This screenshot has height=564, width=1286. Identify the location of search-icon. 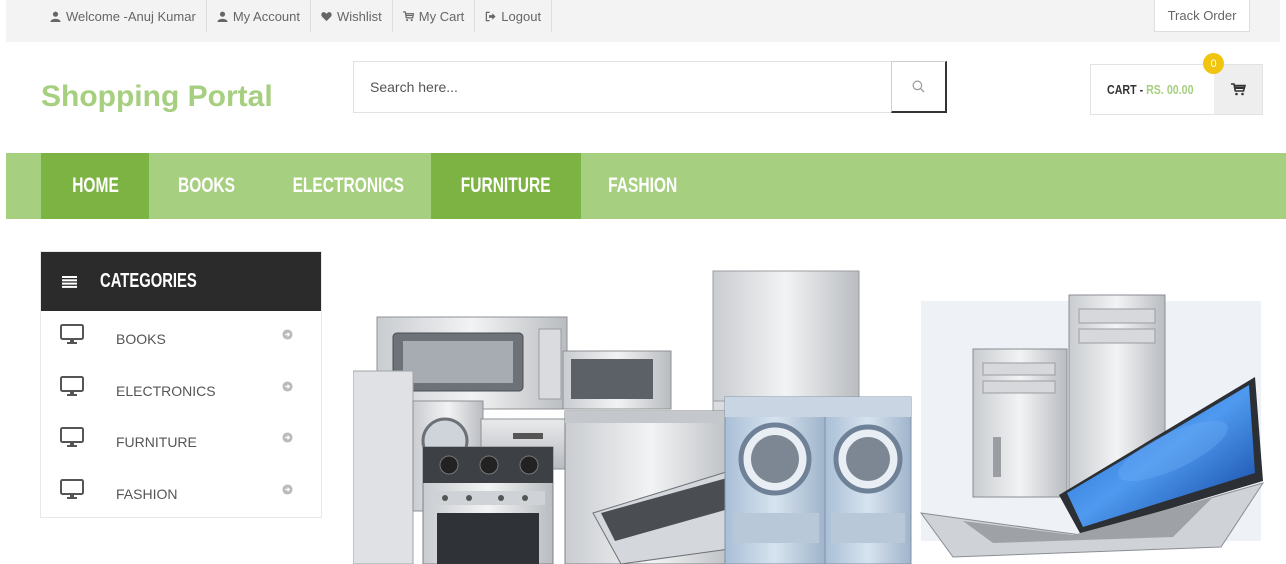
(918, 86).